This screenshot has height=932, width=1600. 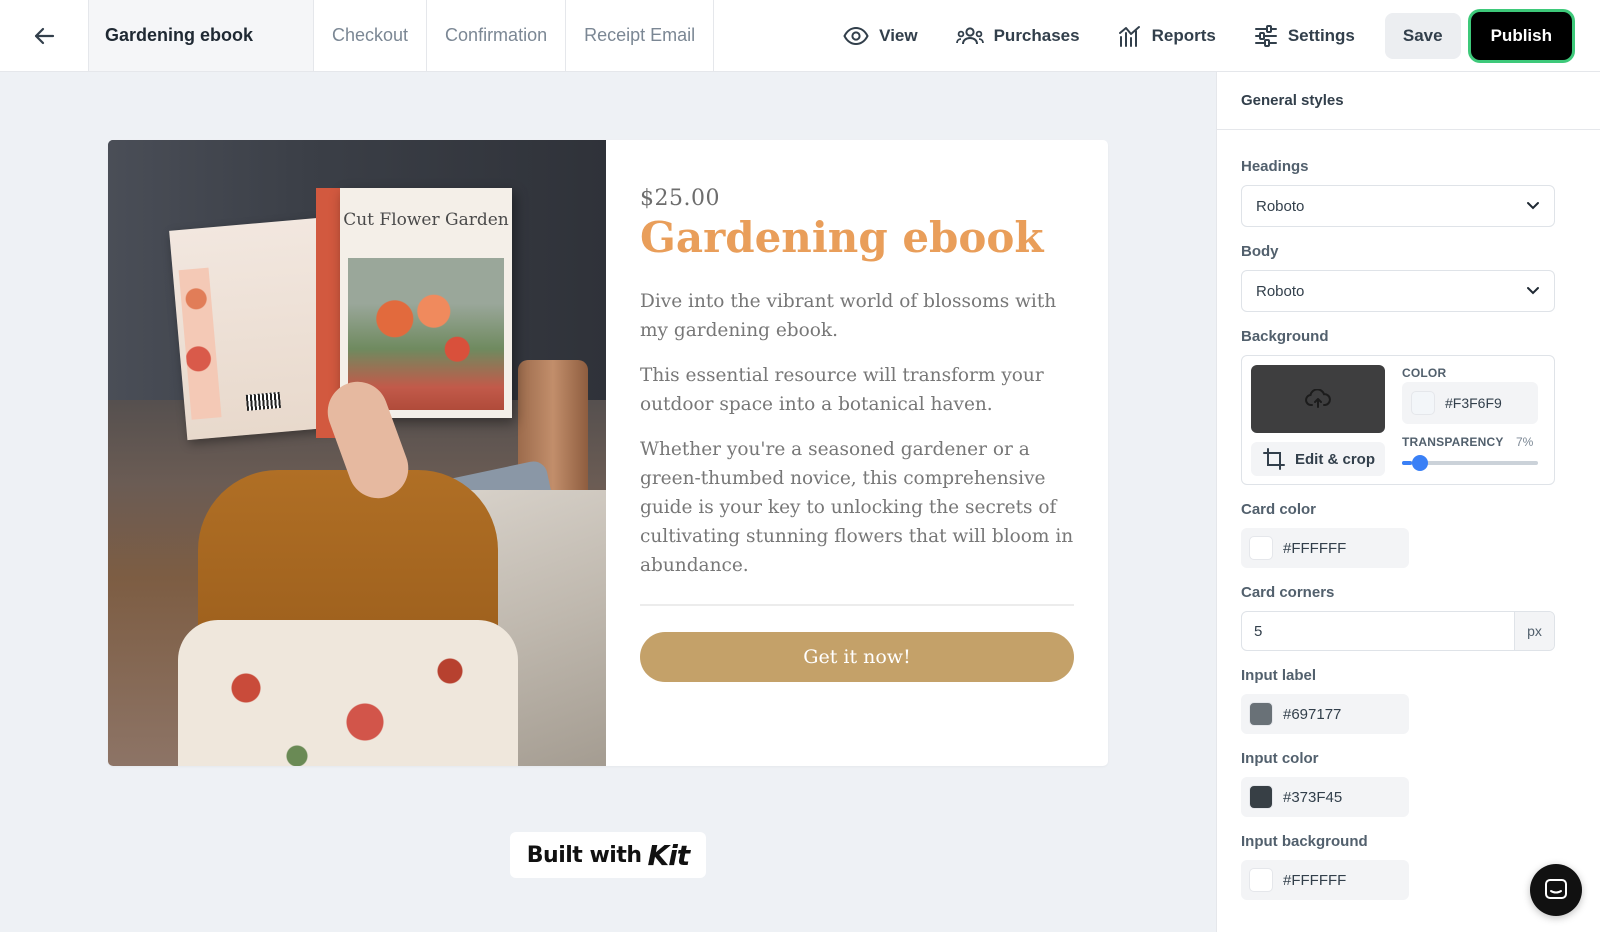 I want to click on reports-button: Reports, so click(x=1167, y=36).